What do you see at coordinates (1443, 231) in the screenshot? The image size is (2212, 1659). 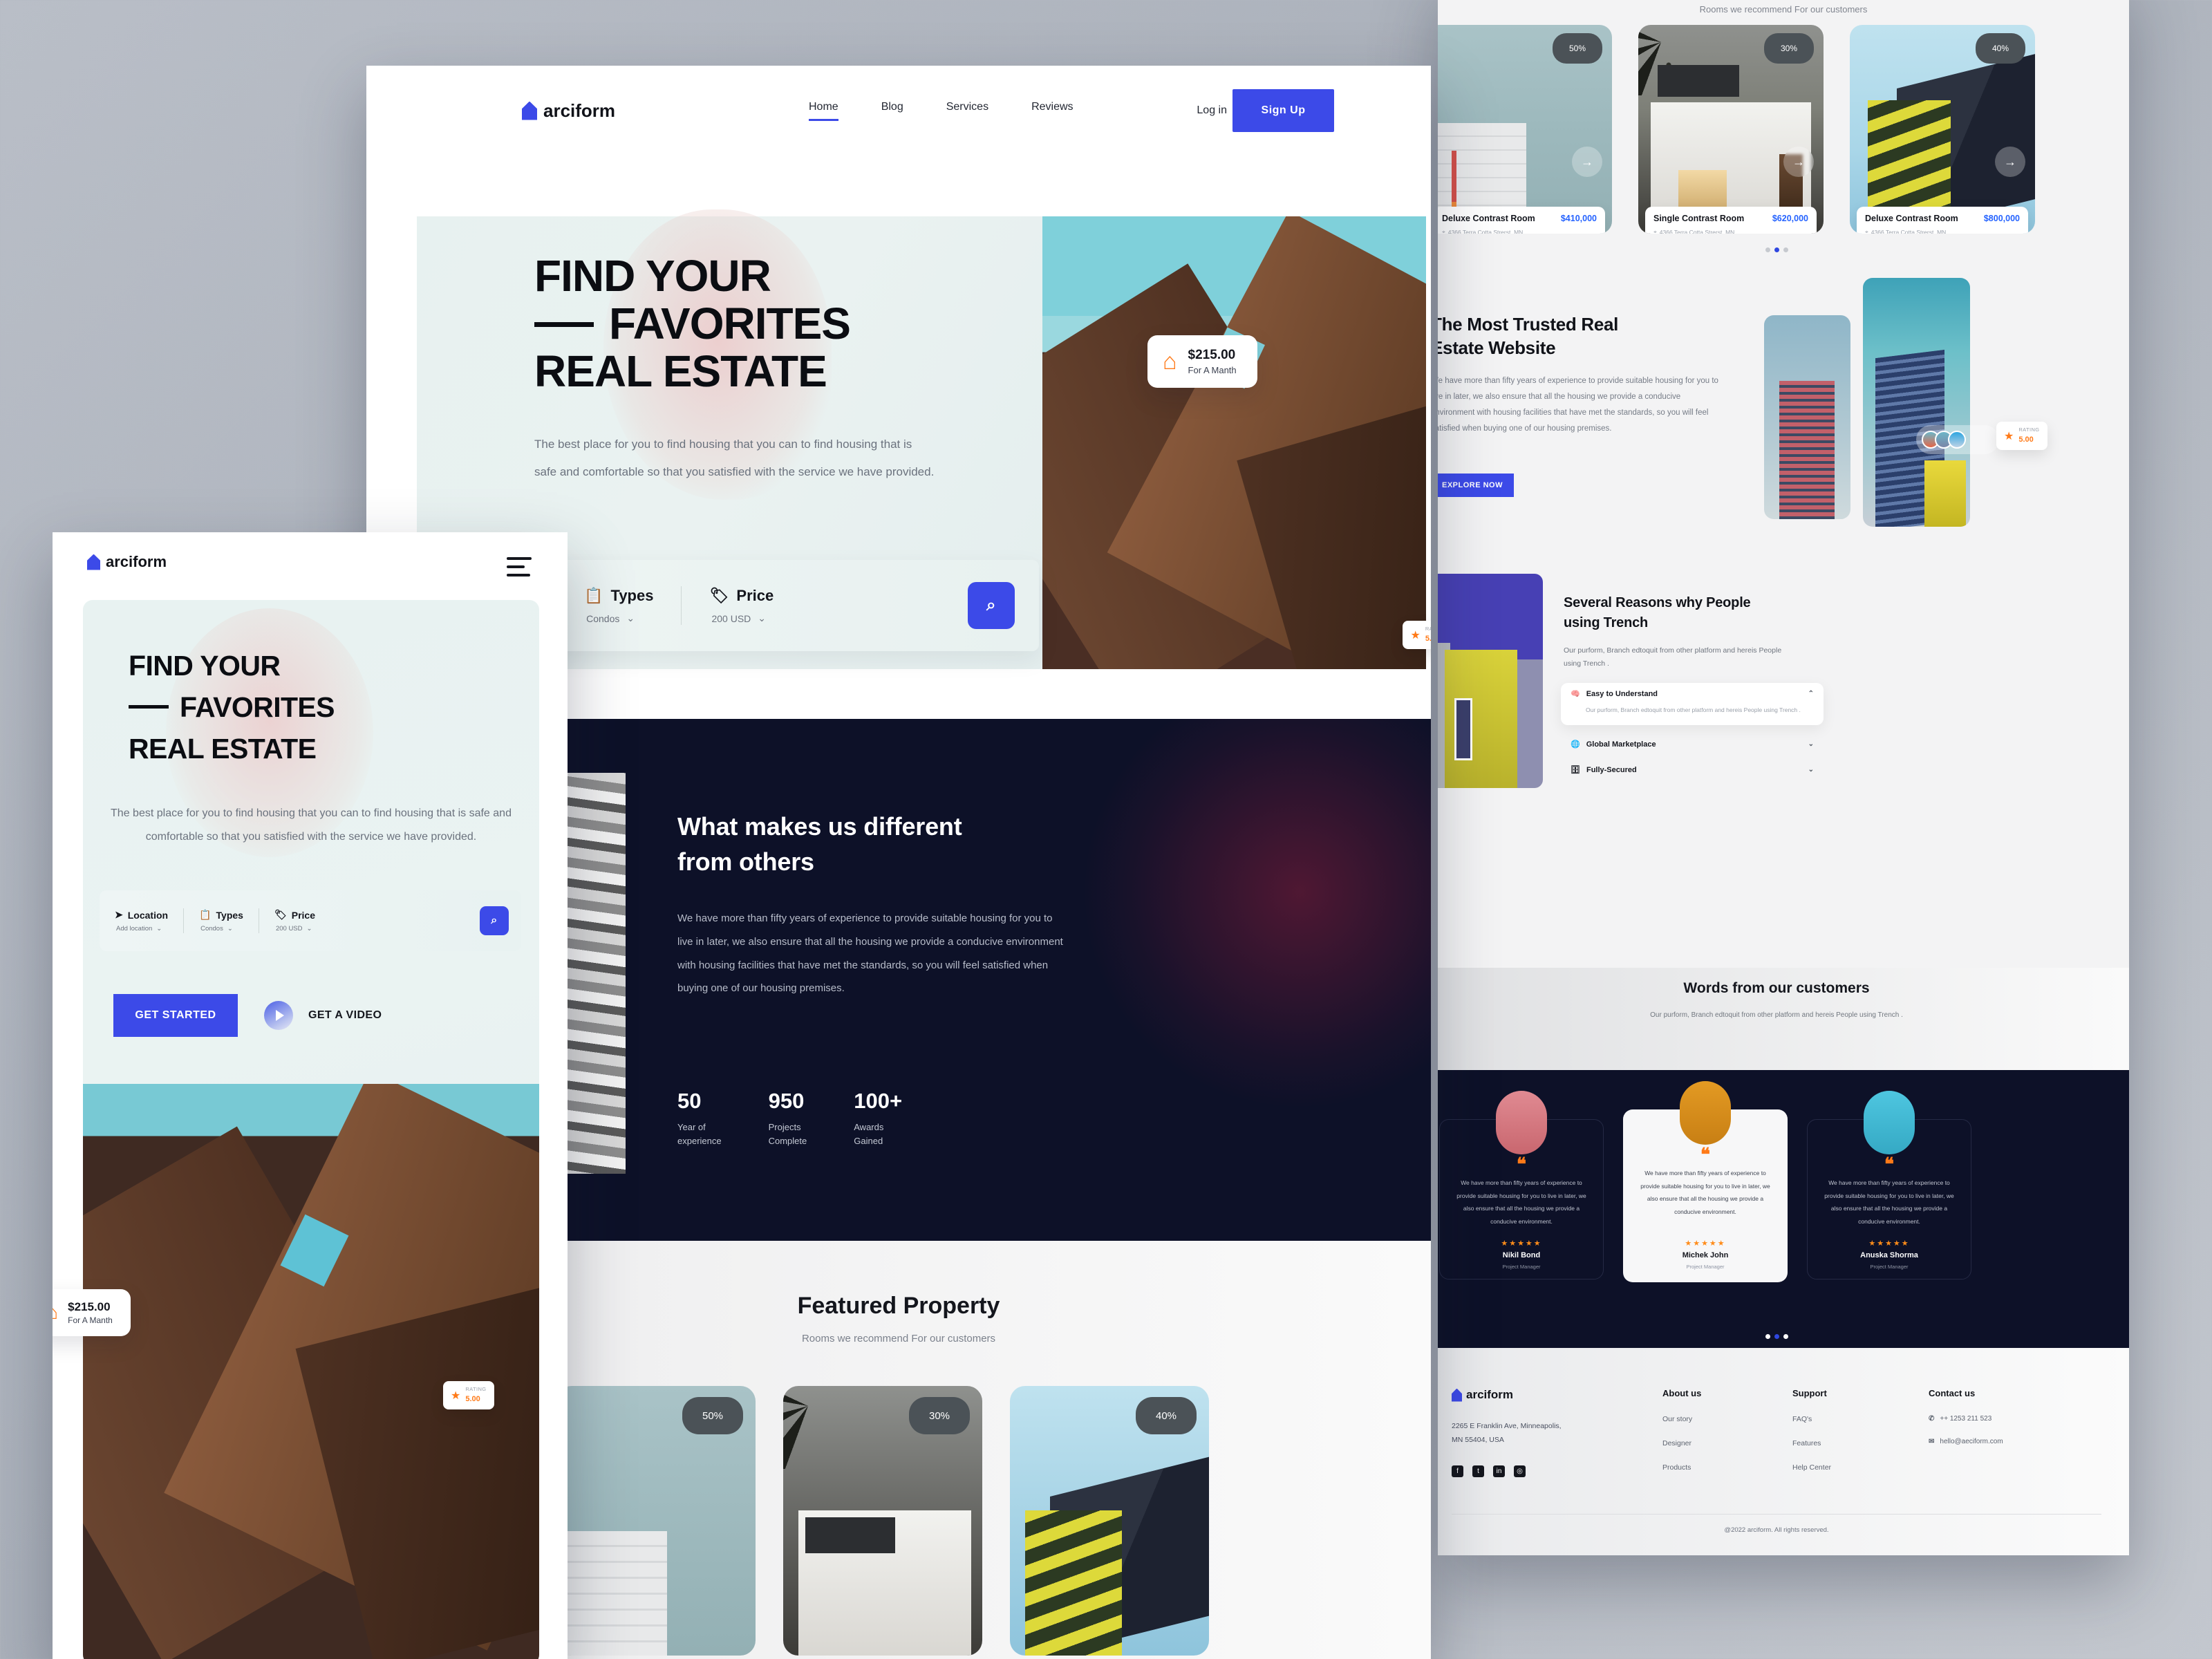 I see `map-pin-icon: ⌖` at bounding box center [1443, 231].